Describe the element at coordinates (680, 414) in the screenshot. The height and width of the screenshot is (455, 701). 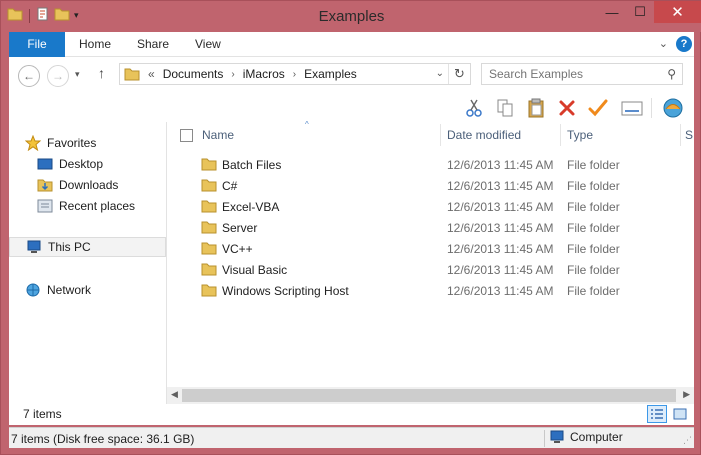
I see `large-icons-view-button` at that location.